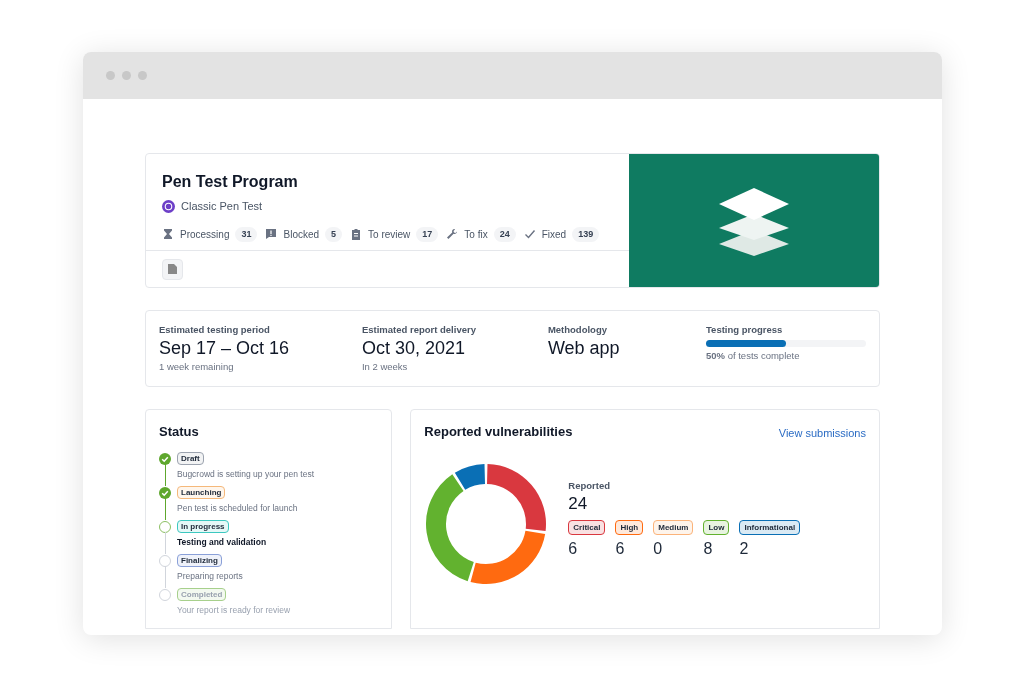 The image size is (1024, 689). Describe the element at coordinates (413, 348) in the screenshot. I see `summary-value: Oct 30, 2021` at that location.